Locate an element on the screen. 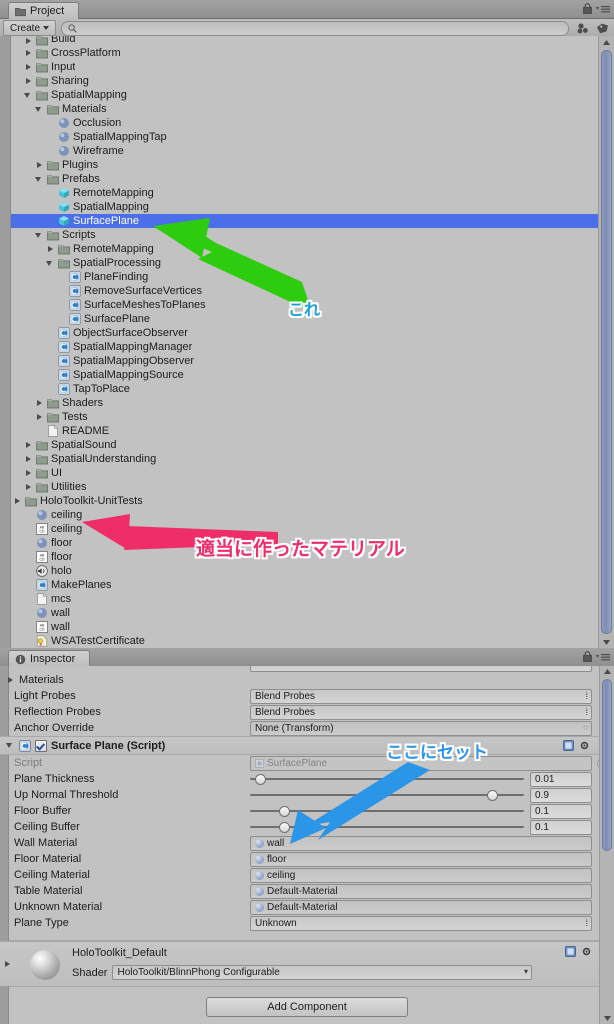  tree-row: UI is located at coordinates (305, 473).